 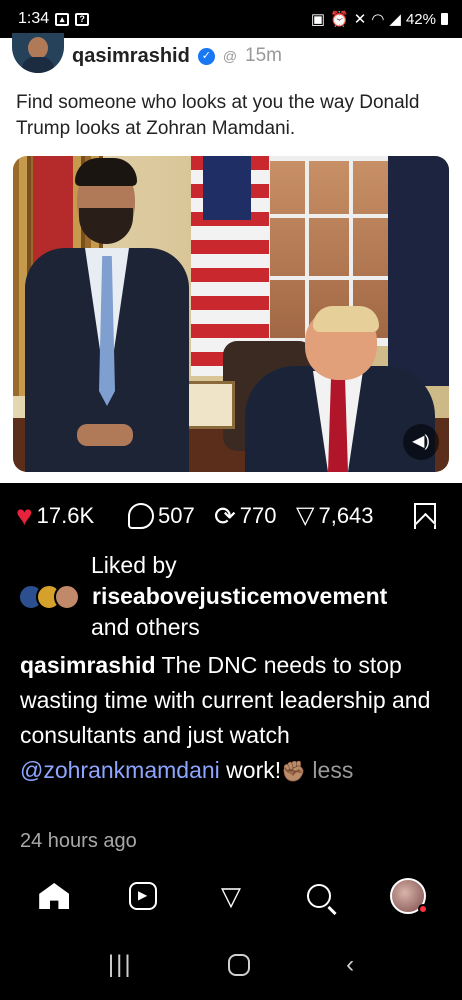 What do you see at coordinates (131, 56) in the screenshot?
I see `author-username: qasimrashid` at bounding box center [131, 56].